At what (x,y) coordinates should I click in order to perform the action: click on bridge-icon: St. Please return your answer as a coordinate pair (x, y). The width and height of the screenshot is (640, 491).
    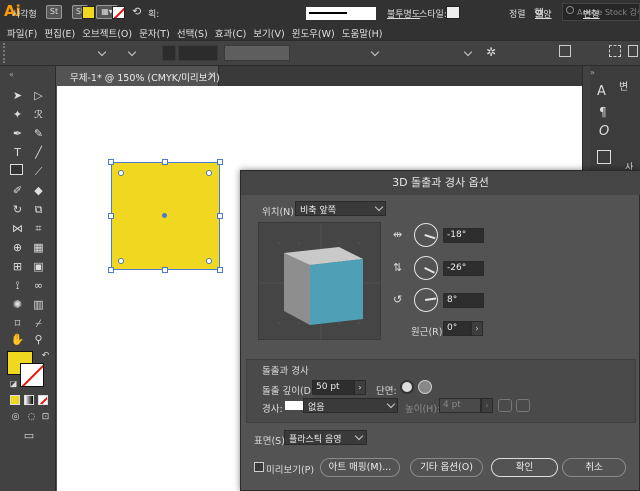
    Looking at the image, I should click on (54, 12).